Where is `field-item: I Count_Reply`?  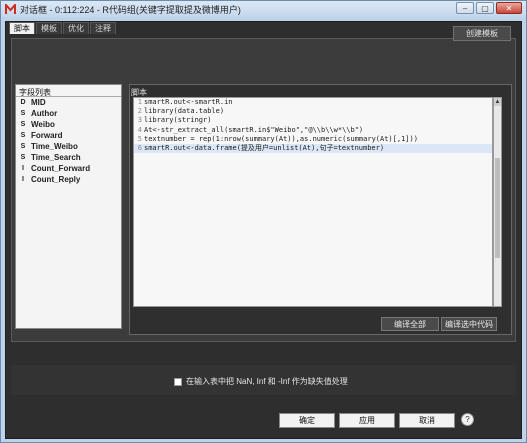 field-item: I Count_Reply is located at coordinates (68, 179).